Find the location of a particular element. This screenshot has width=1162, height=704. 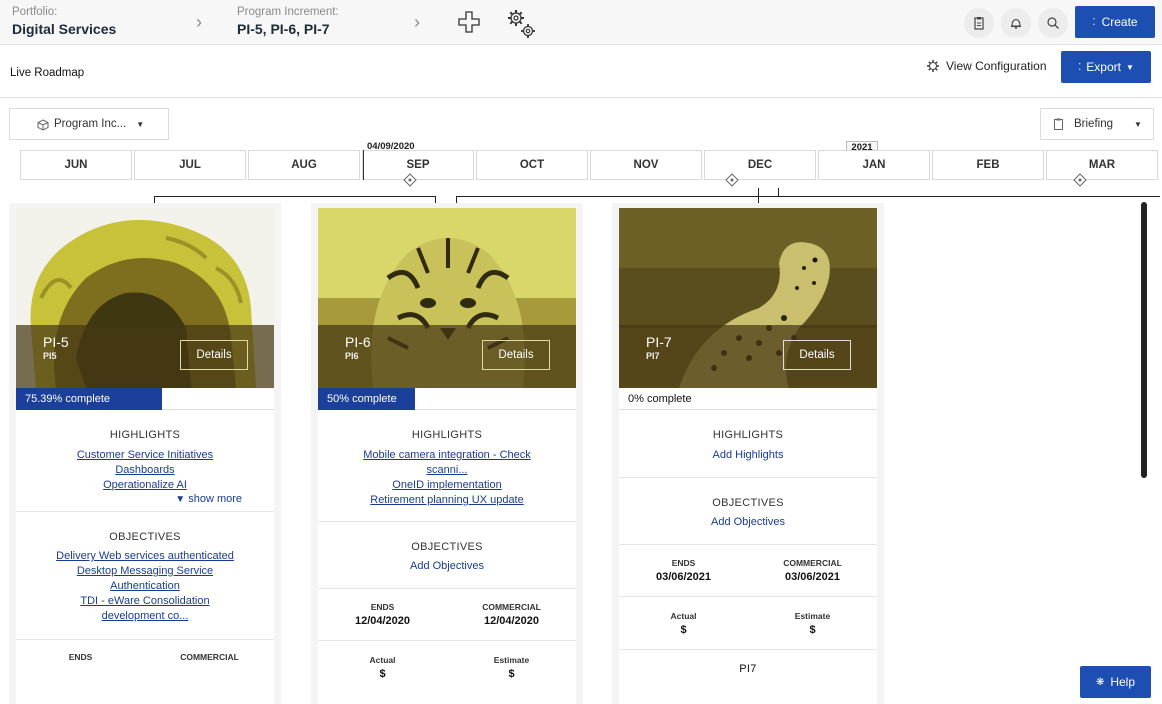

cost-row: Actual $ Estimate $ is located at coordinates (447, 667).